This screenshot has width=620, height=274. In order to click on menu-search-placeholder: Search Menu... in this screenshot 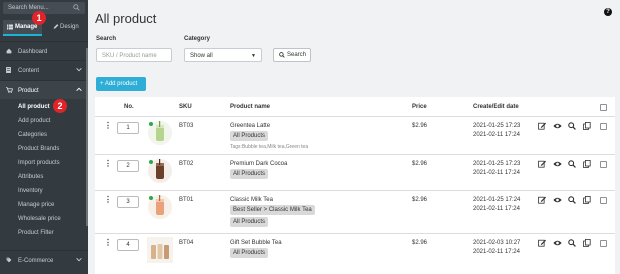, I will do `click(28, 8)`.